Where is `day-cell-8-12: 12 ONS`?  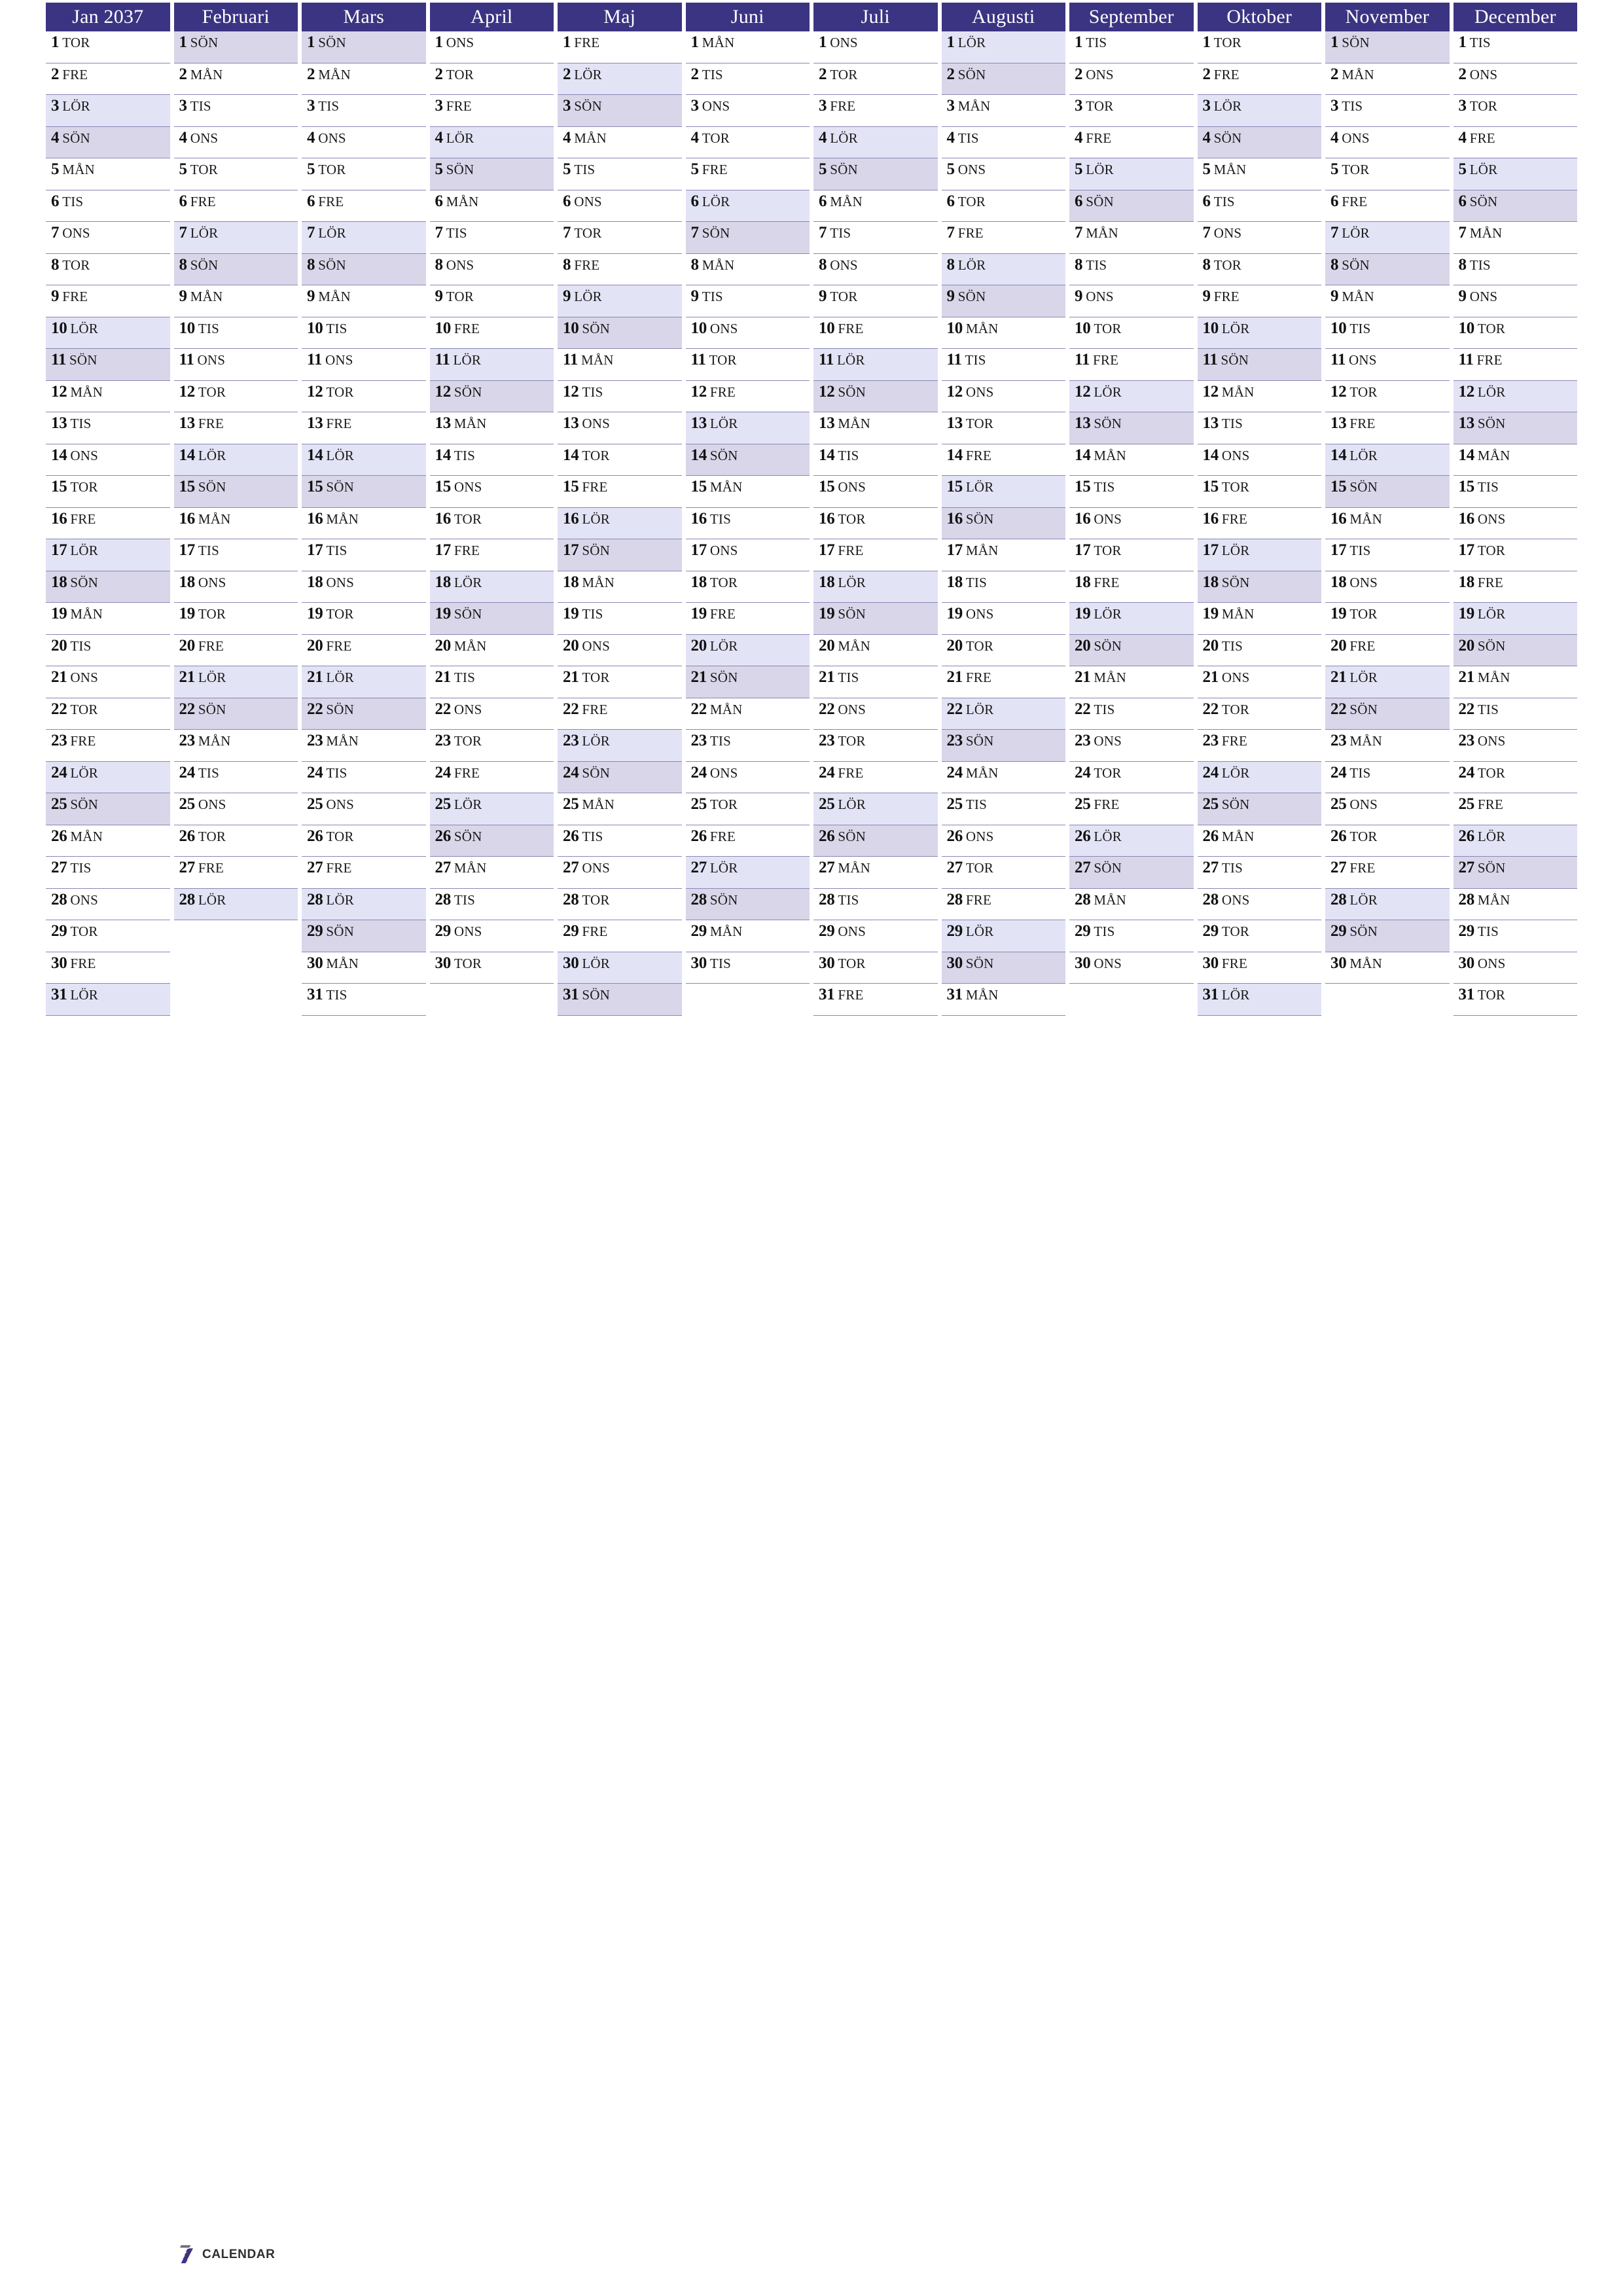
day-cell-8-12: 12 ONS is located at coordinates (1003, 396).